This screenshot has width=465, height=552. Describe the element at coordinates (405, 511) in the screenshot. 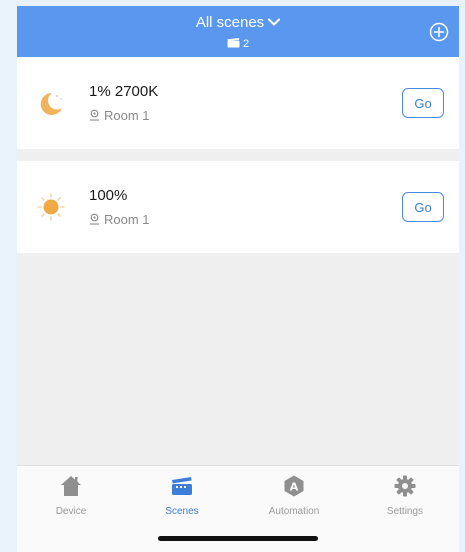

I see `tab-settings-label: Settings` at that location.